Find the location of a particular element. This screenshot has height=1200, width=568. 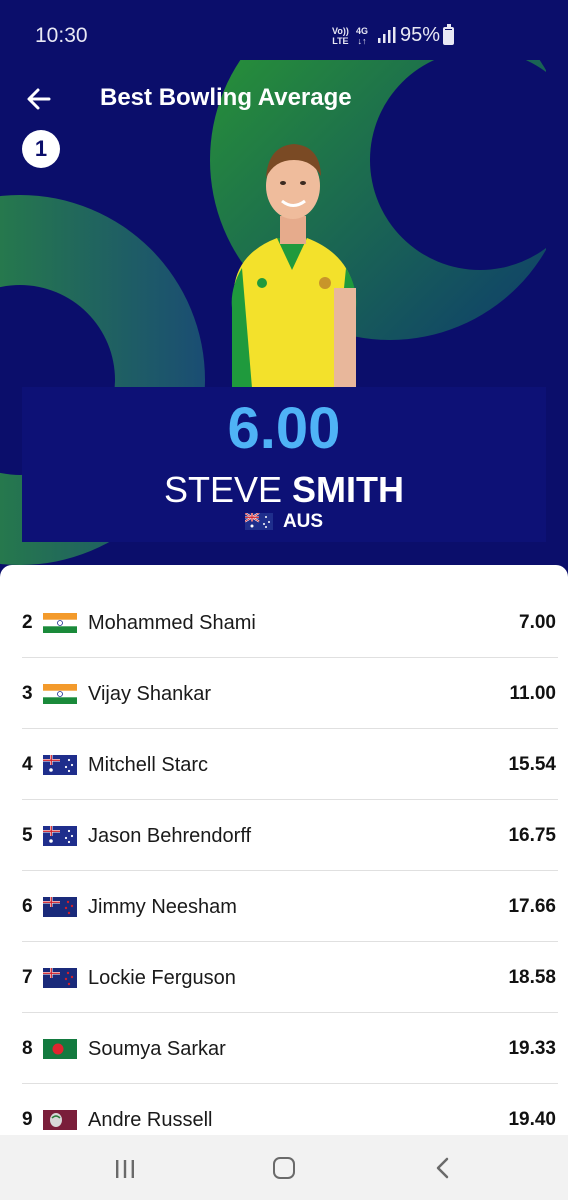

leaderboard-row: 6 Jimmy Neesham 17.66 is located at coordinates (290, 906).